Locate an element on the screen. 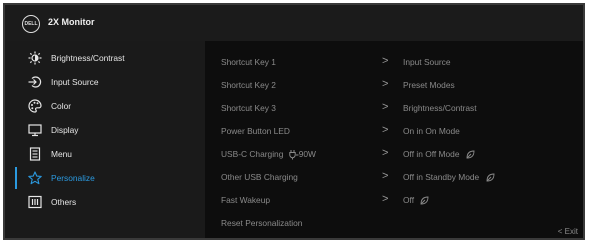  sidebar-item-personalize: Personalize is located at coordinates (105, 178).